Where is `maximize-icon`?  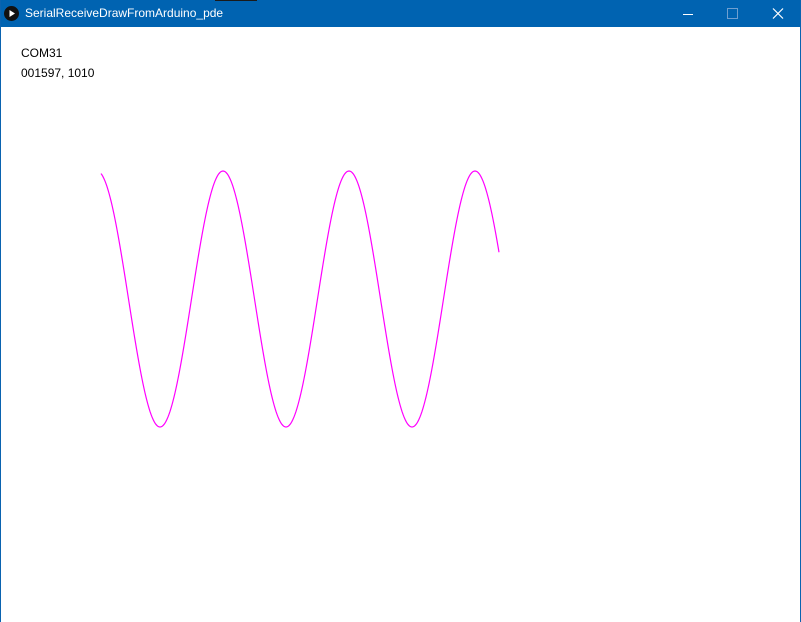
maximize-icon is located at coordinates (732, 13).